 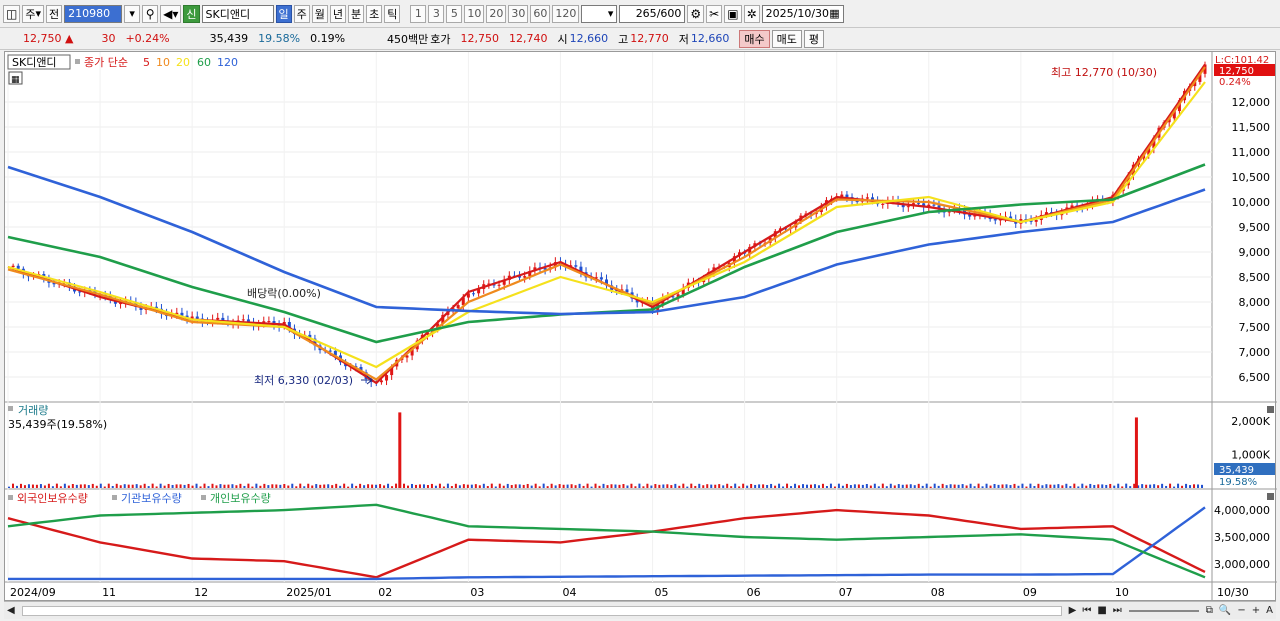 I want to click on chart-settings-icon: ⚙, so click(x=696, y=13).